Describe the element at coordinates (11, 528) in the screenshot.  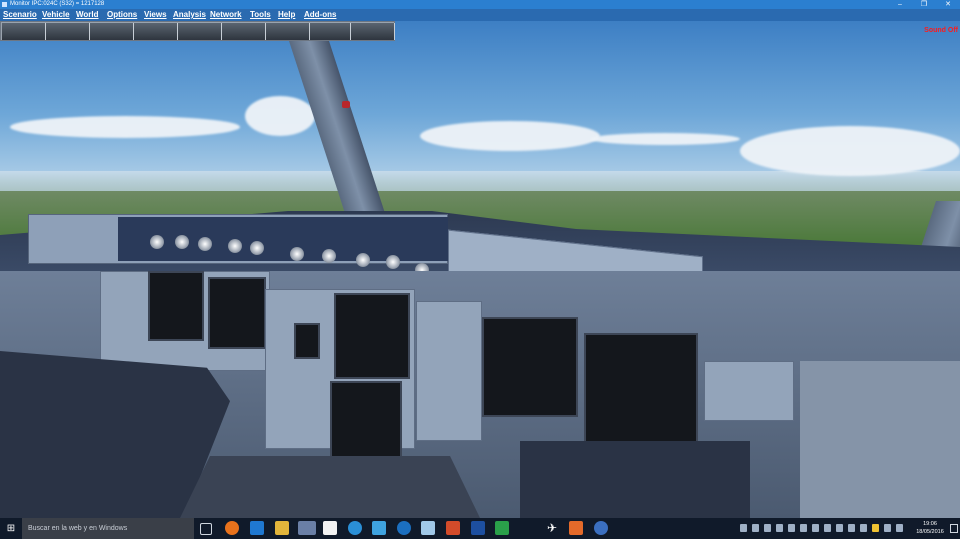
I see `start-button: ⊞` at that location.